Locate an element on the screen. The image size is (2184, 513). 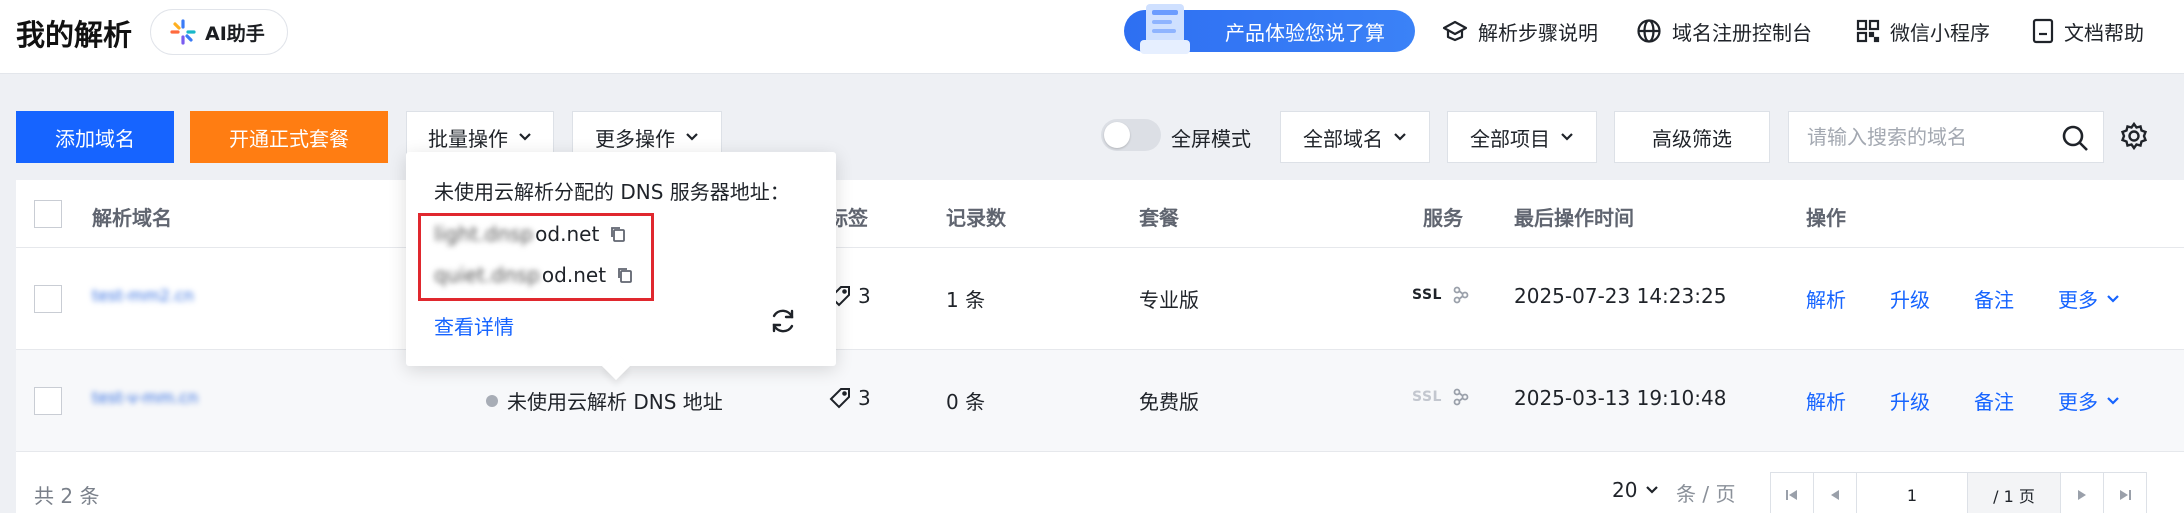
advanced-filter-label: 高级筛选 is located at coordinates (1692, 138).